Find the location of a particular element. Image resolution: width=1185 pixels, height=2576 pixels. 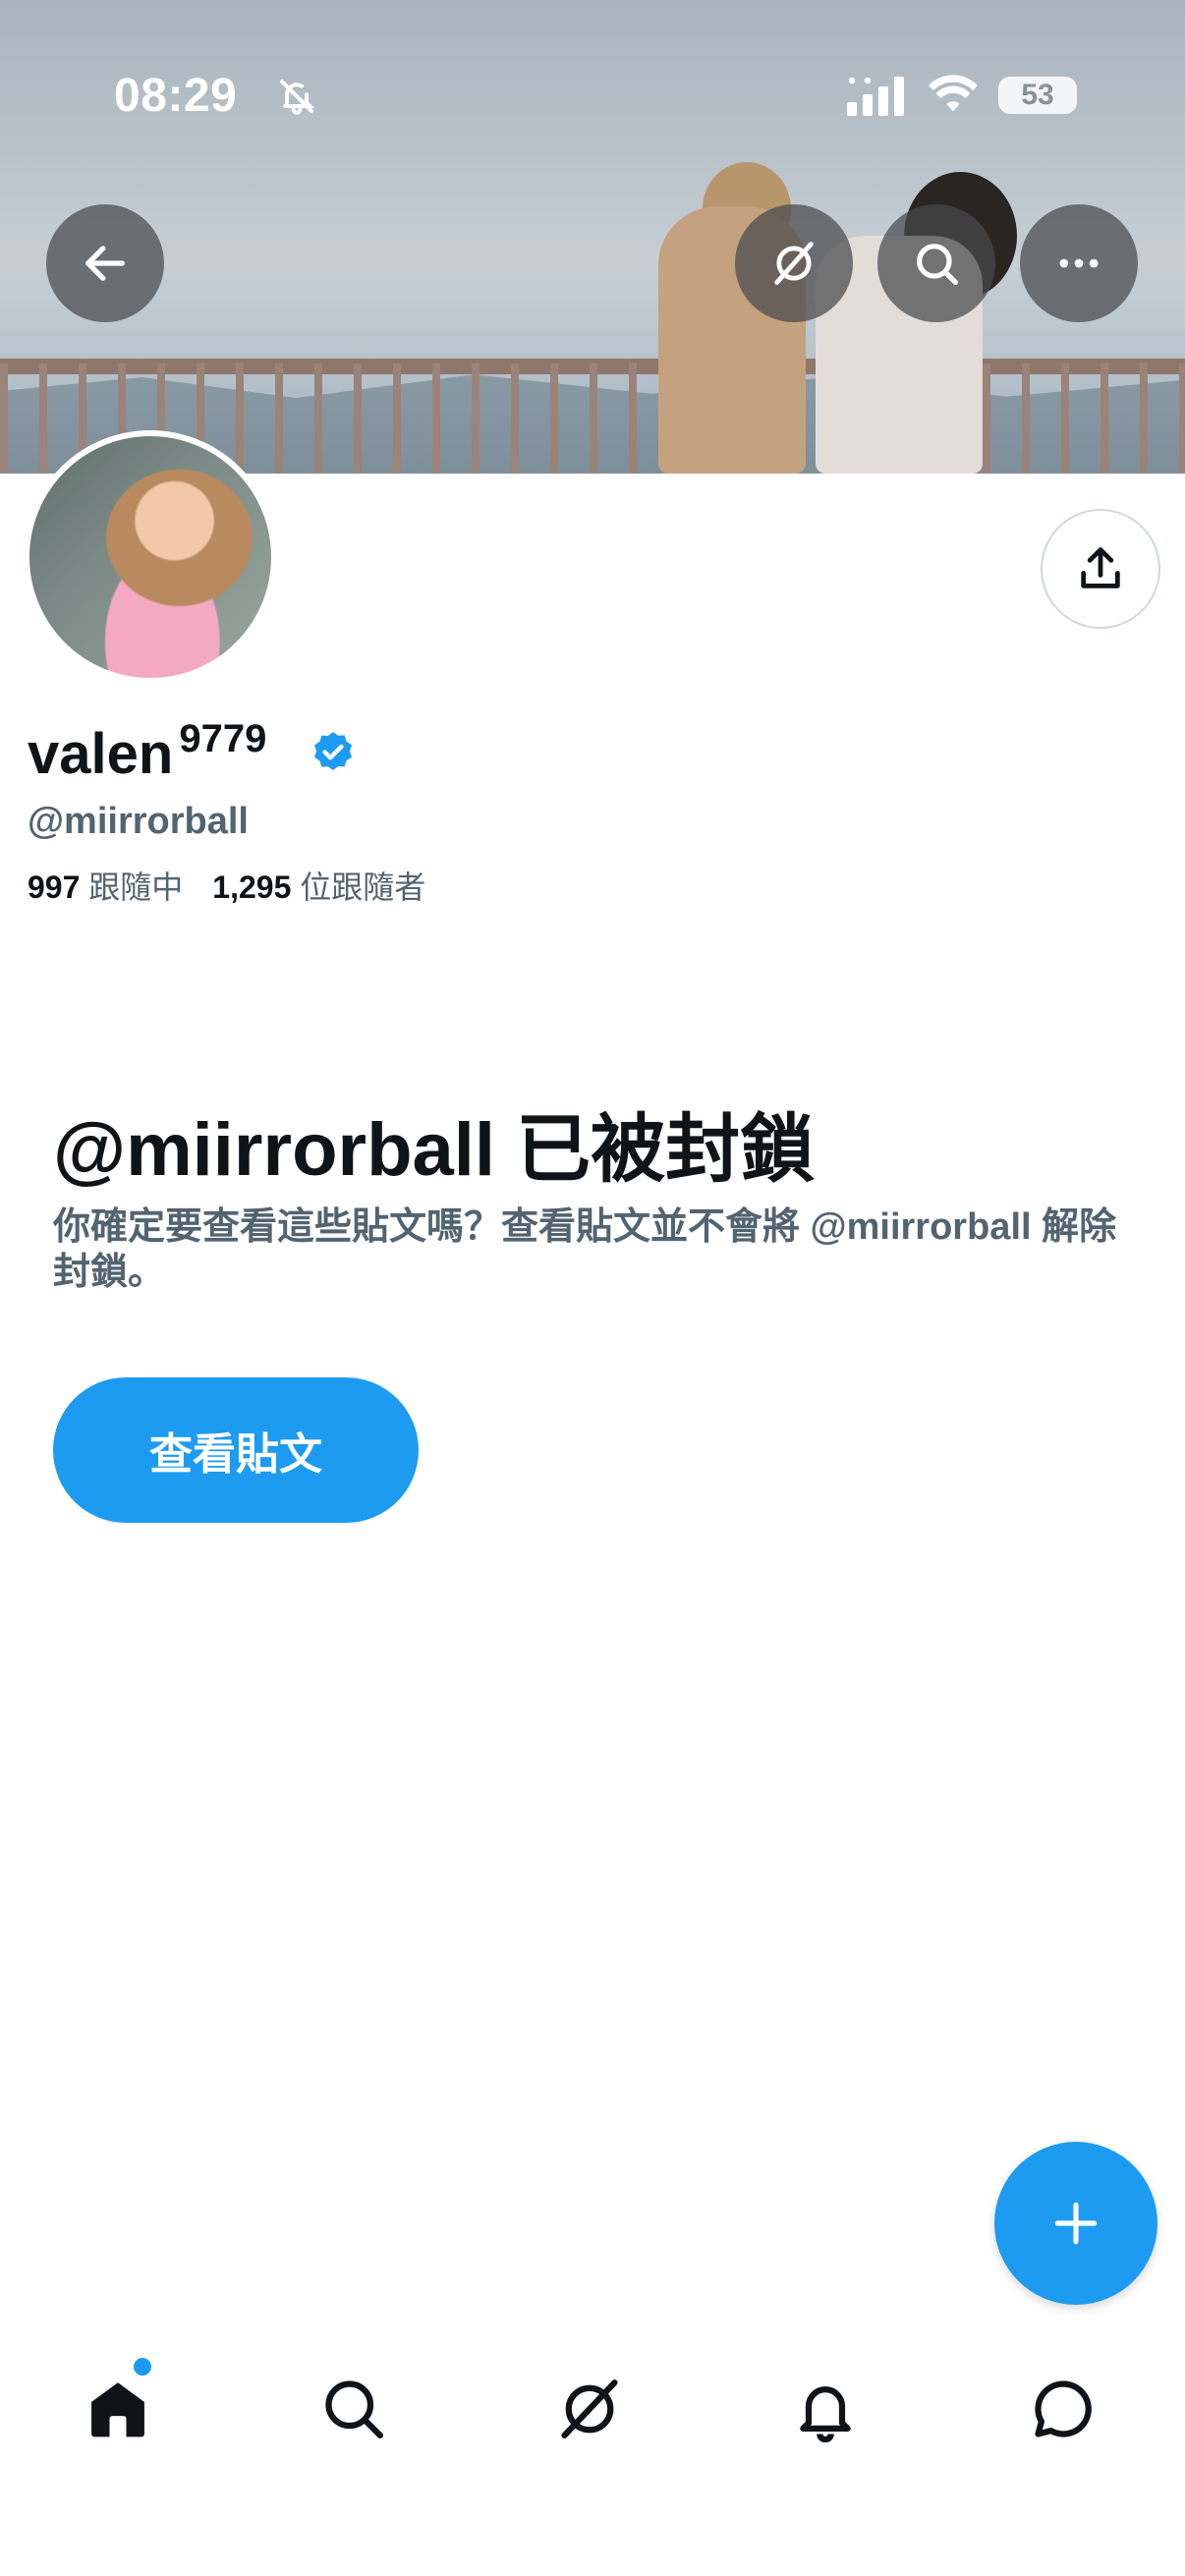

view-posts-button: 查看貼文 is located at coordinates (236, 1450).